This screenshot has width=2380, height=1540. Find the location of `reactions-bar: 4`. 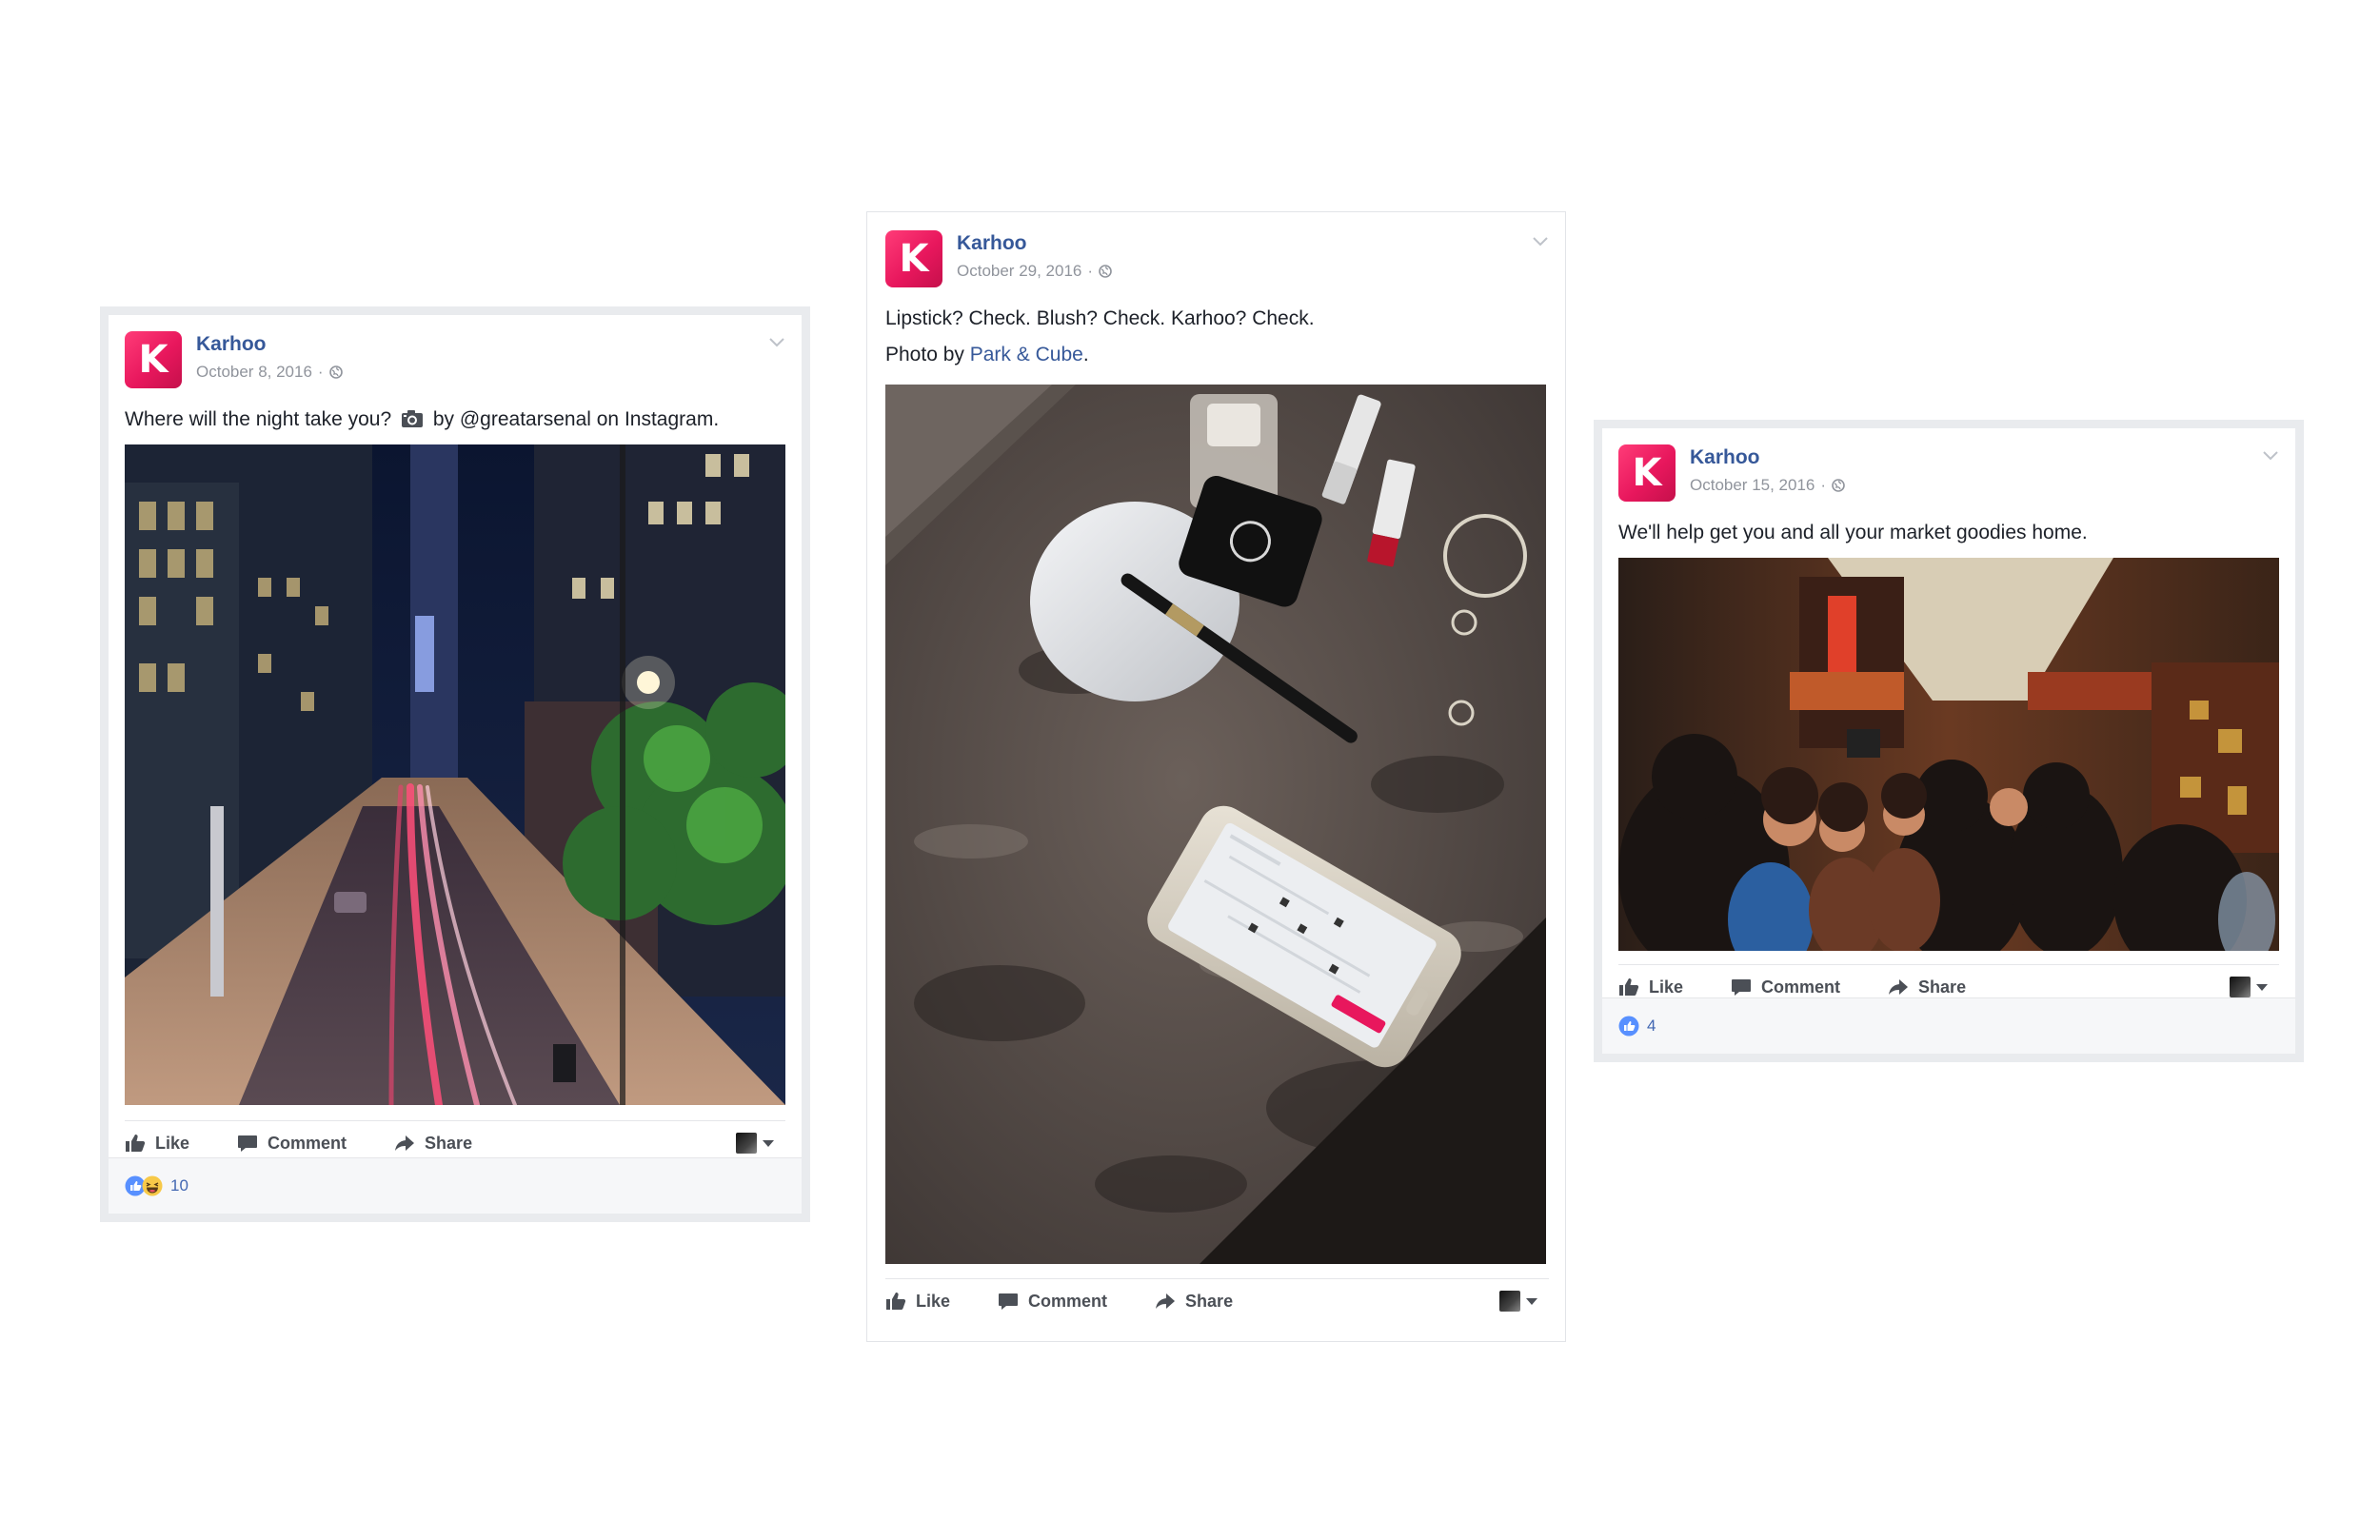

reactions-bar: 4 is located at coordinates (1948, 1025).